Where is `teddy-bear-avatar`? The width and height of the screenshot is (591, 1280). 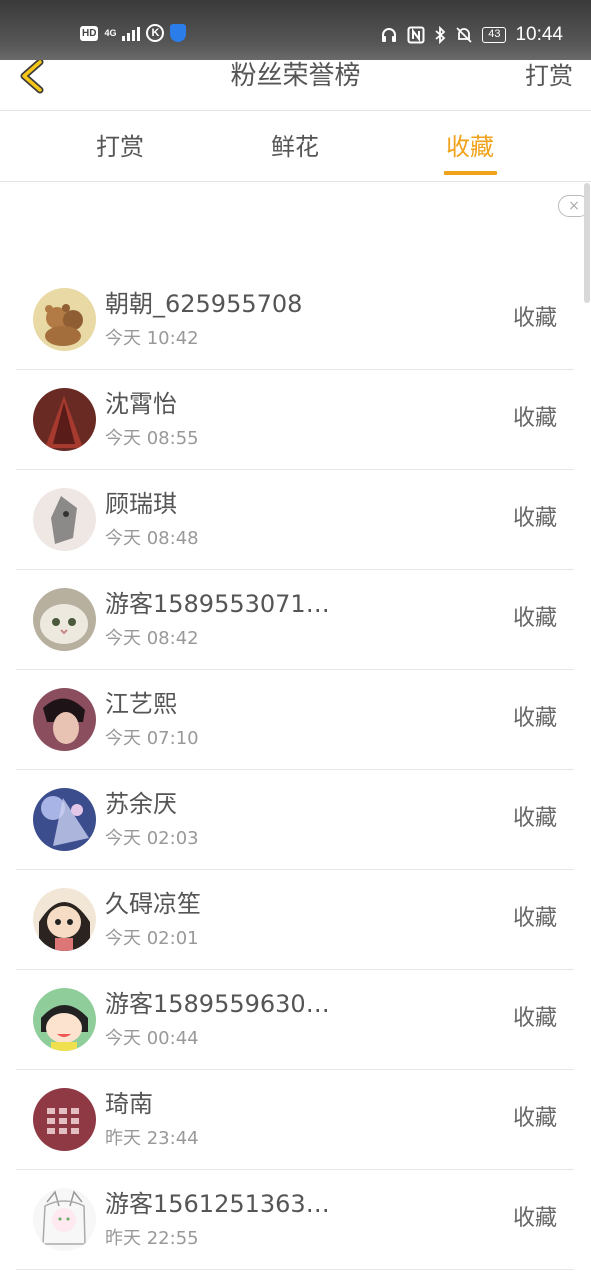
teddy-bear-avatar is located at coordinates (64, 319).